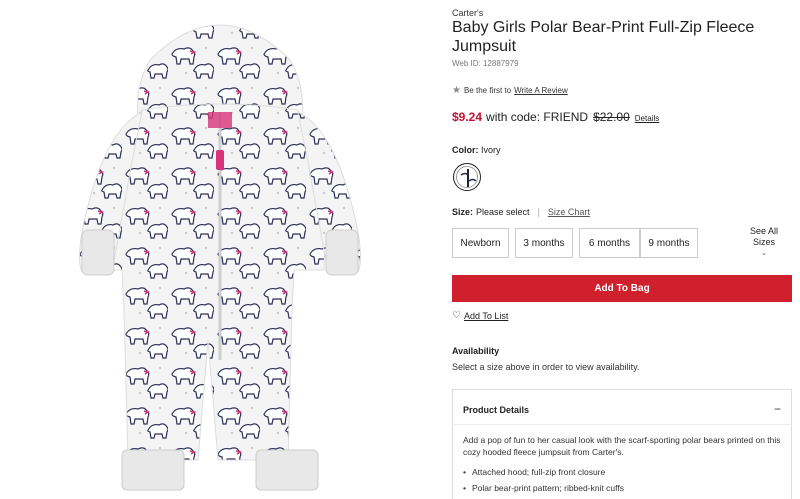  What do you see at coordinates (623, 472) in the screenshot?
I see `list-item: Attached hood; full-zip front closure` at bounding box center [623, 472].